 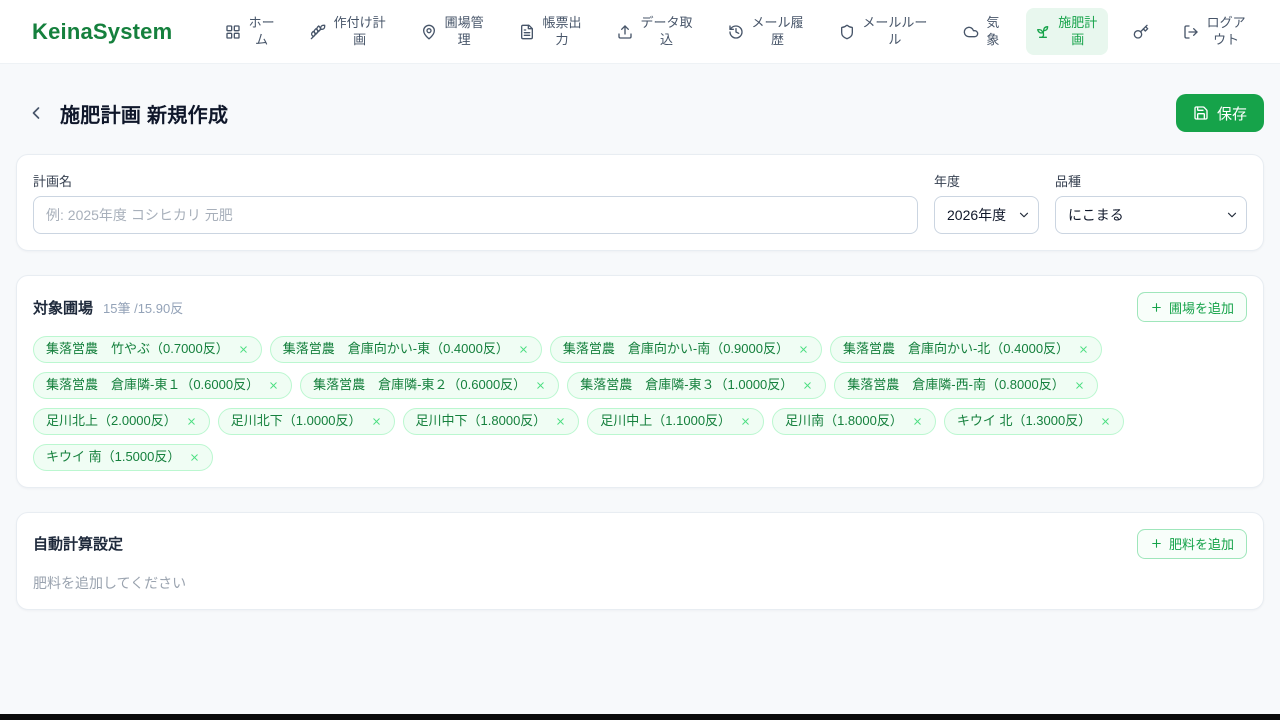 I want to click on auto-calc-empty-message: 肥料を追加してください, so click(x=110, y=582).